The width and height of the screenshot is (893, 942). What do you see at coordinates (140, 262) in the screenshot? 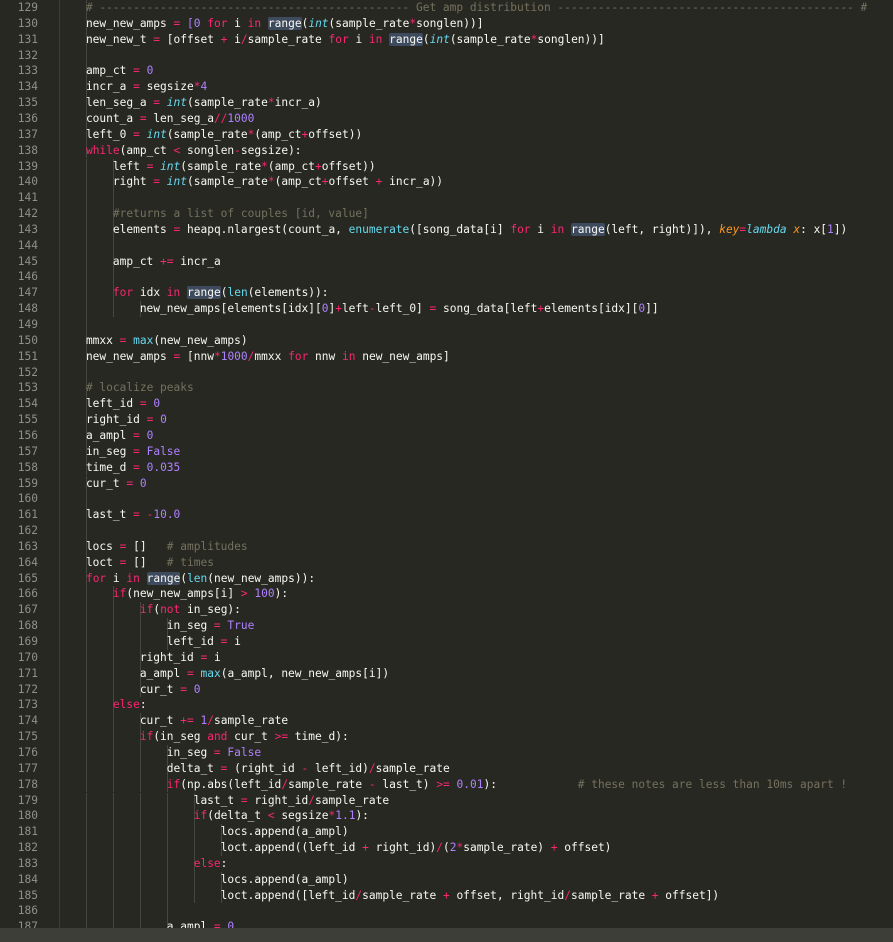
I see `code-line: amp_ct += incr_a` at bounding box center [140, 262].